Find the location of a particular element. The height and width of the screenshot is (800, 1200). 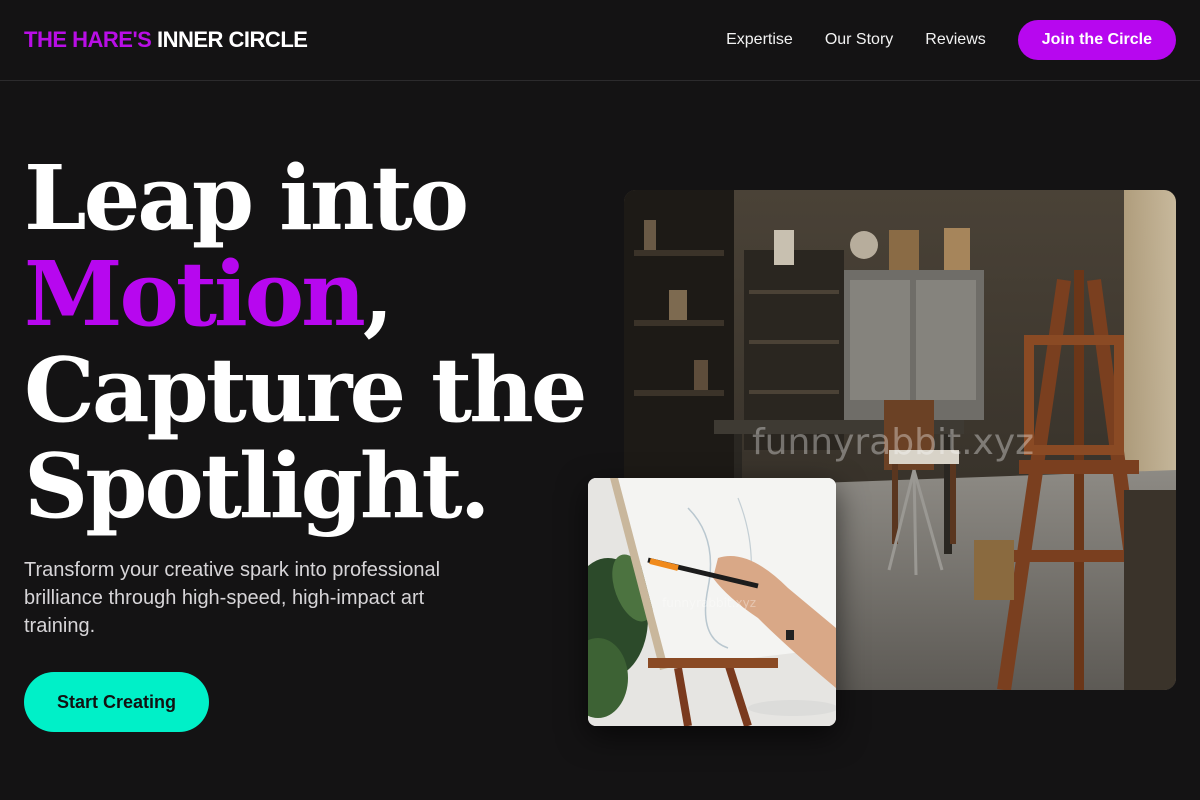

painter-photo: funnyrabbit.xyz is located at coordinates (712, 602).